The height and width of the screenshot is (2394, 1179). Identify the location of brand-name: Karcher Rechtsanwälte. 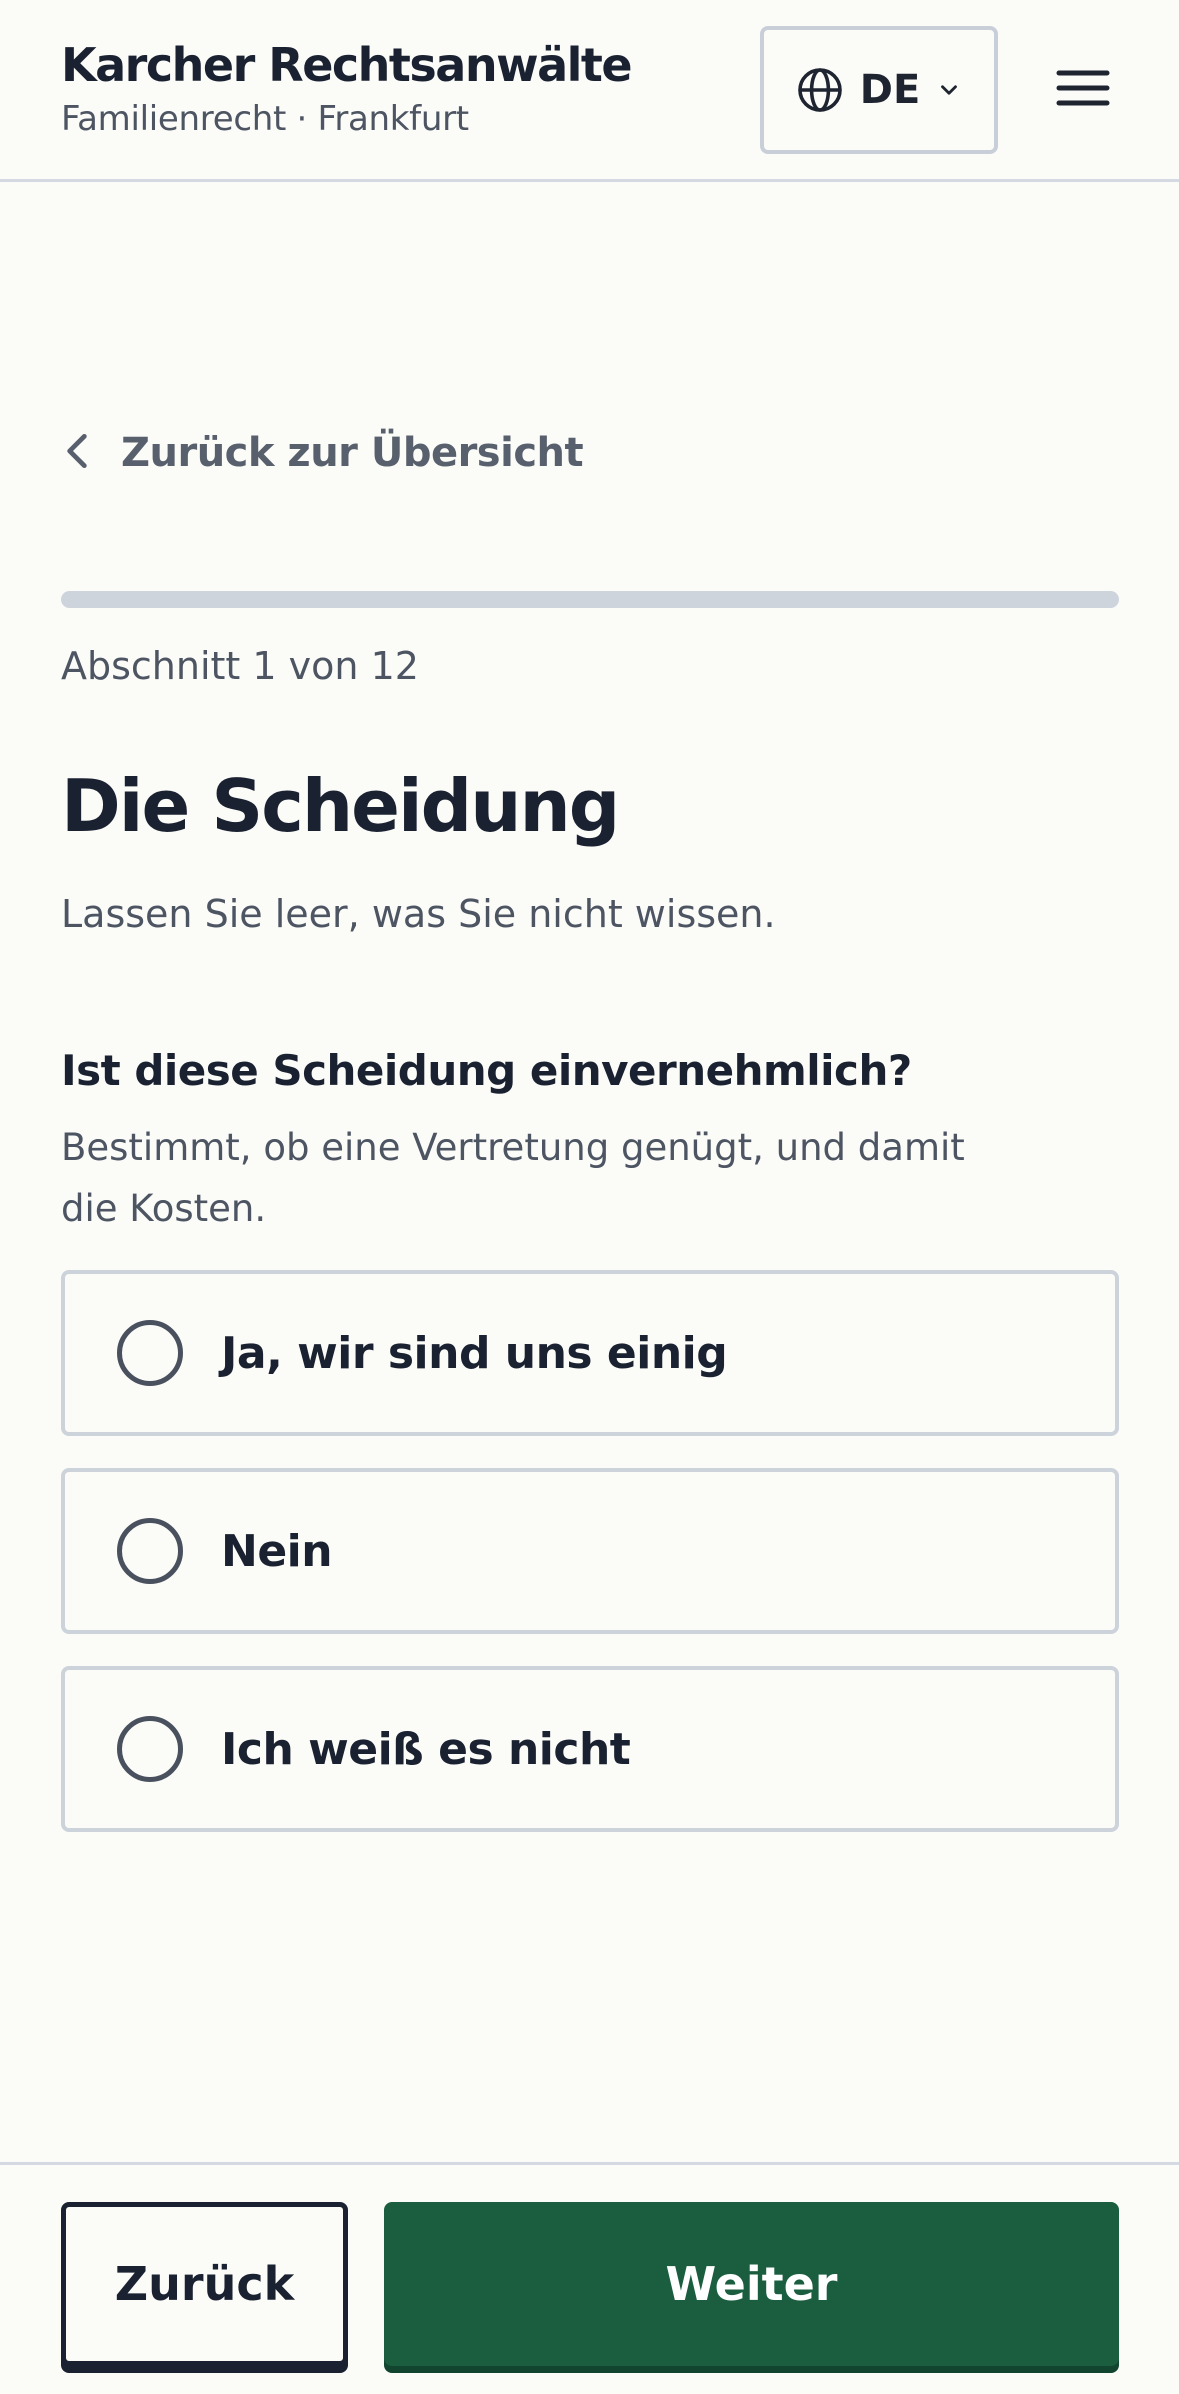
(347, 65).